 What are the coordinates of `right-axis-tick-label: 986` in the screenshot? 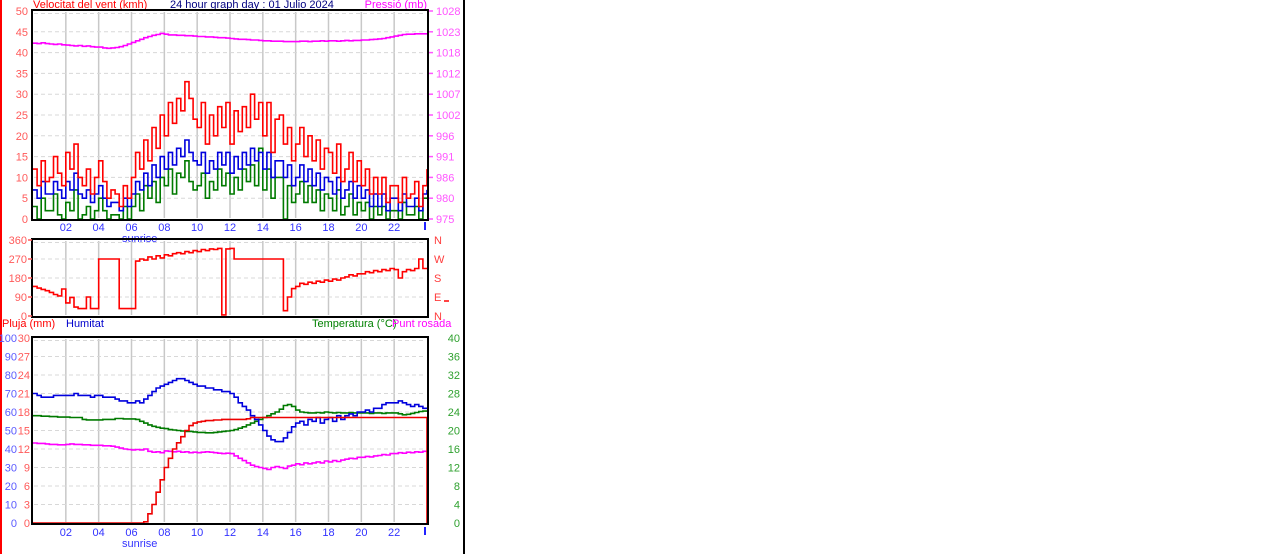 It's located at (445, 178).